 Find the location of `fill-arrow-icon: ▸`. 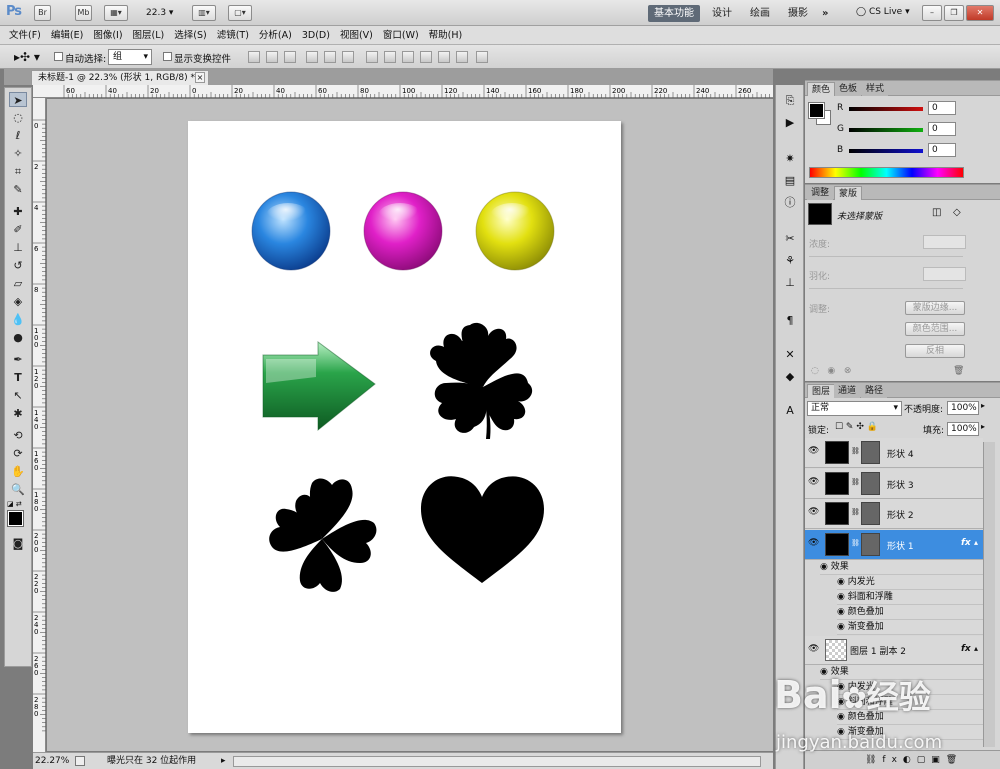

fill-arrow-icon: ▸ is located at coordinates (983, 426).